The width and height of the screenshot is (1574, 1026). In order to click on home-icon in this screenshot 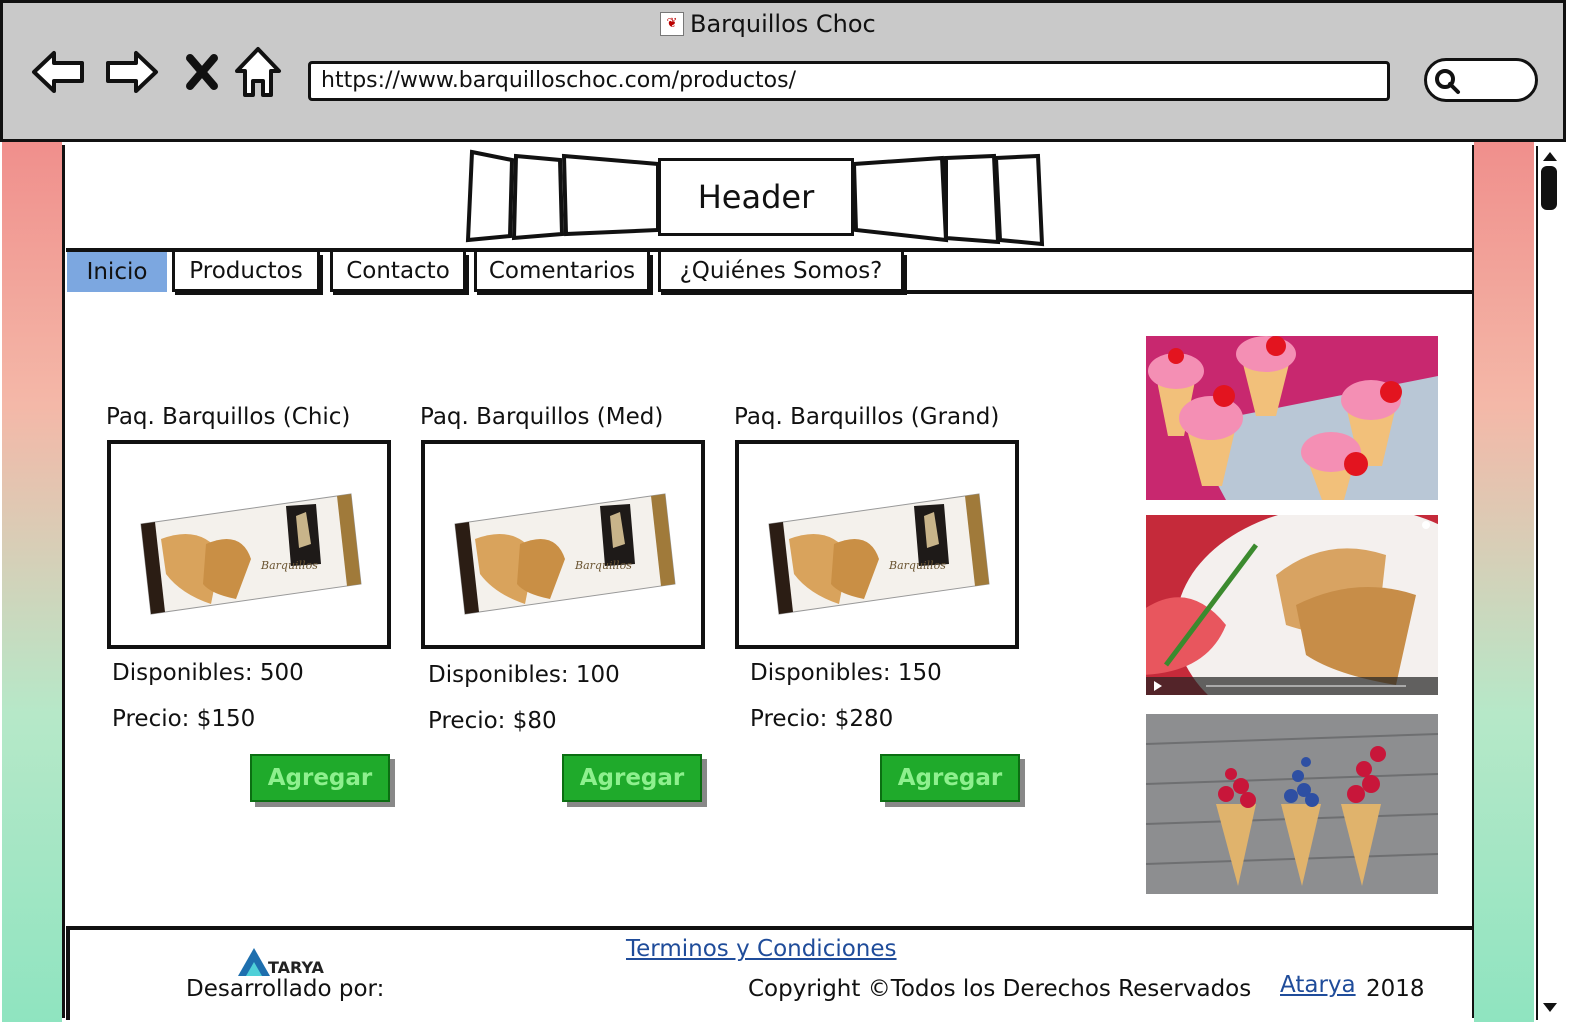, I will do `click(258, 72)`.